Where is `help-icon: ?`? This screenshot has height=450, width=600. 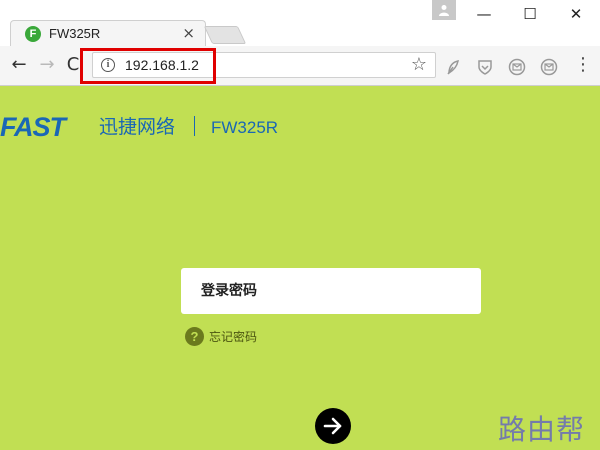
help-icon: ? is located at coordinates (194, 336).